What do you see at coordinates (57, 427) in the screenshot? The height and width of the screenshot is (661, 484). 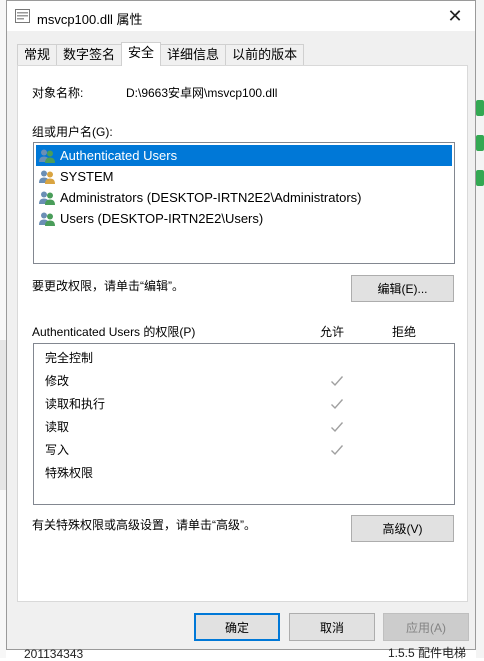 I see `permission-read: 读取` at bounding box center [57, 427].